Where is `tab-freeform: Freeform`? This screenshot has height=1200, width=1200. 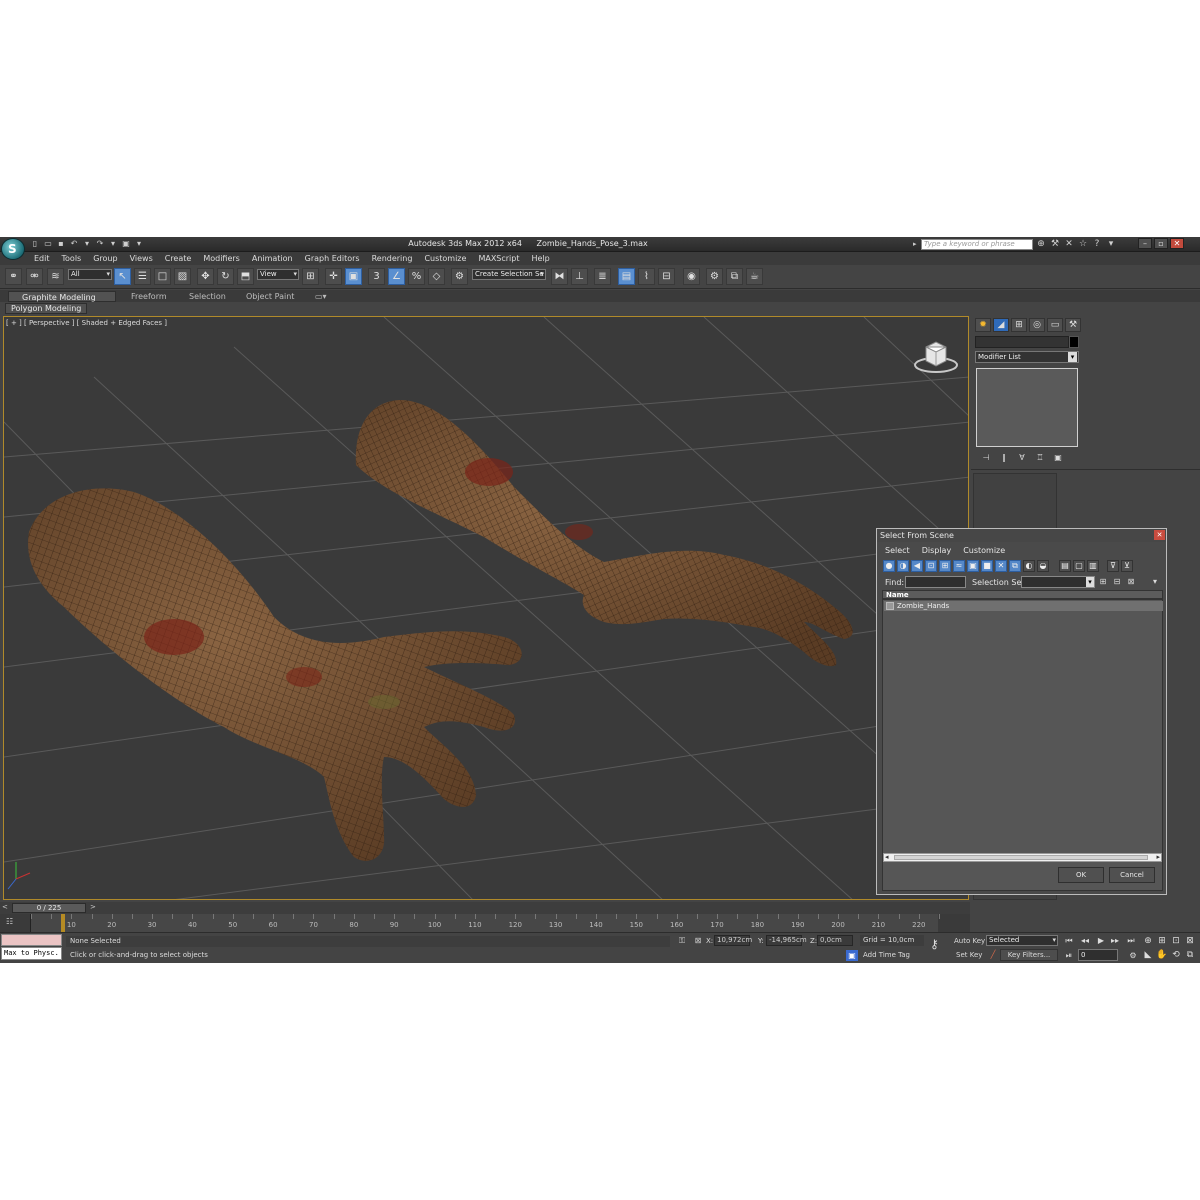 tab-freeform: Freeform is located at coordinates (149, 296).